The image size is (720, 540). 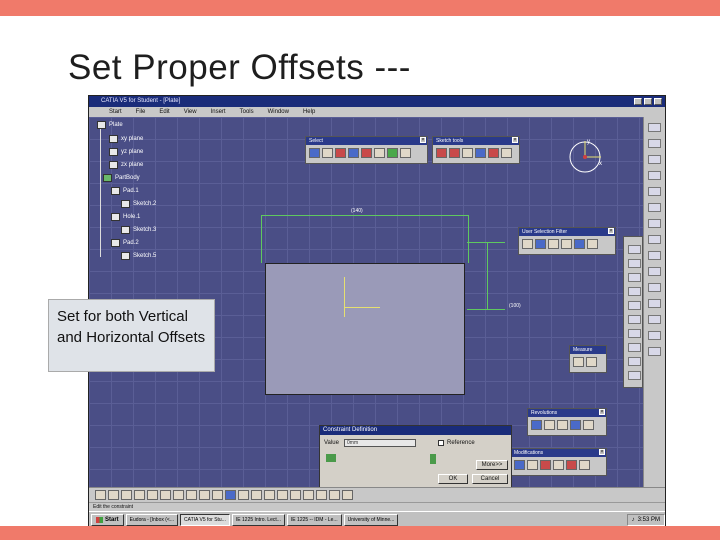 What do you see at coordinates (634, 319) in the screenshot?
I see `axis-icon` at bounding box center [634, 319].